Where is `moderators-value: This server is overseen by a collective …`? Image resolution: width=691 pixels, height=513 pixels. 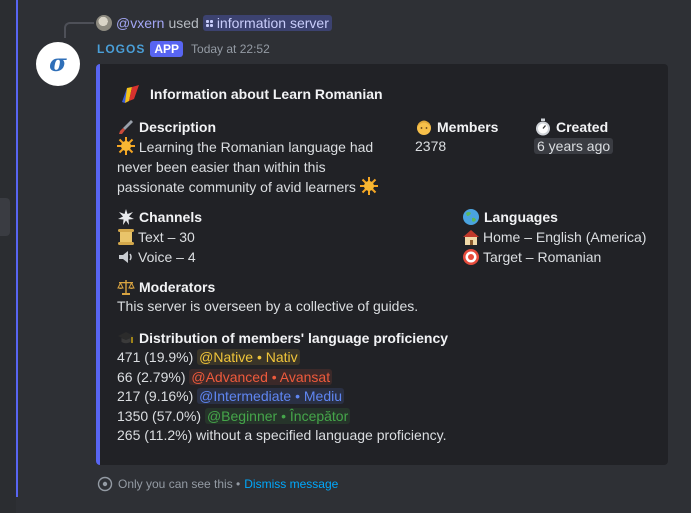
moderators-value: This server is overseen by a collective … is located at coordinates (268, 306).